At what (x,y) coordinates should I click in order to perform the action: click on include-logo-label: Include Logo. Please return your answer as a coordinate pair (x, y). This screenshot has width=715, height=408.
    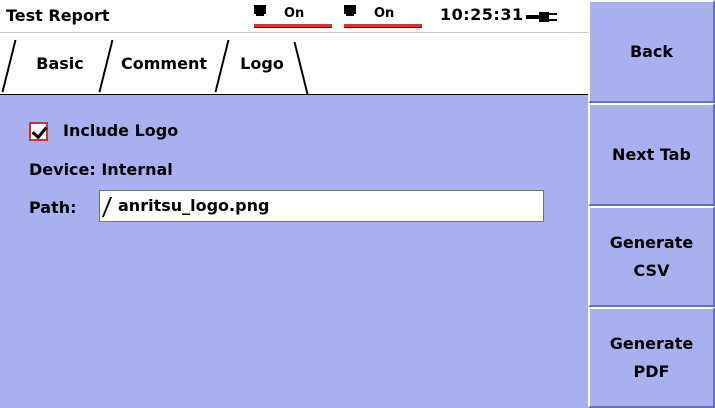
    Looking at the image, I should click on (120, 130).